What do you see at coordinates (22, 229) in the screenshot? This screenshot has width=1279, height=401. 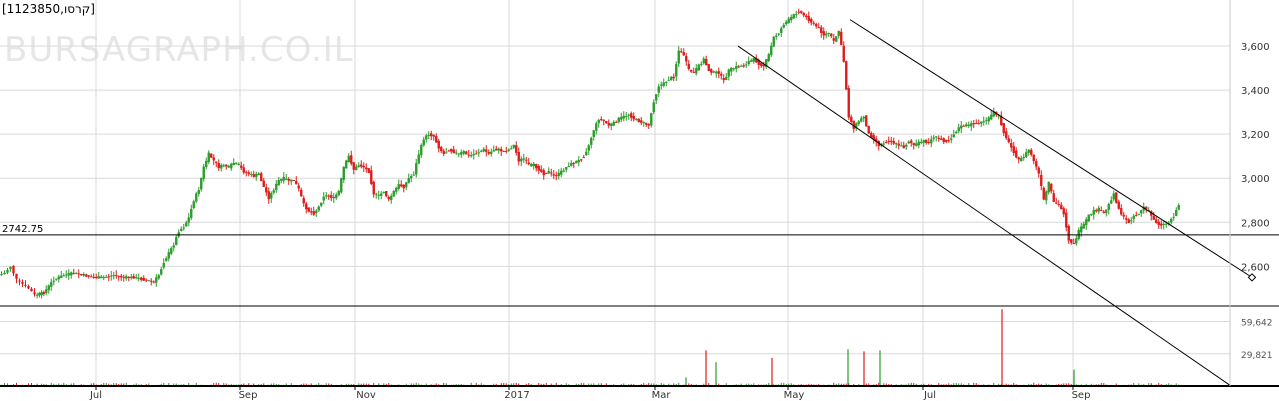 I see `reference-level-label: 2742.75` at bounding box center [22, 229].